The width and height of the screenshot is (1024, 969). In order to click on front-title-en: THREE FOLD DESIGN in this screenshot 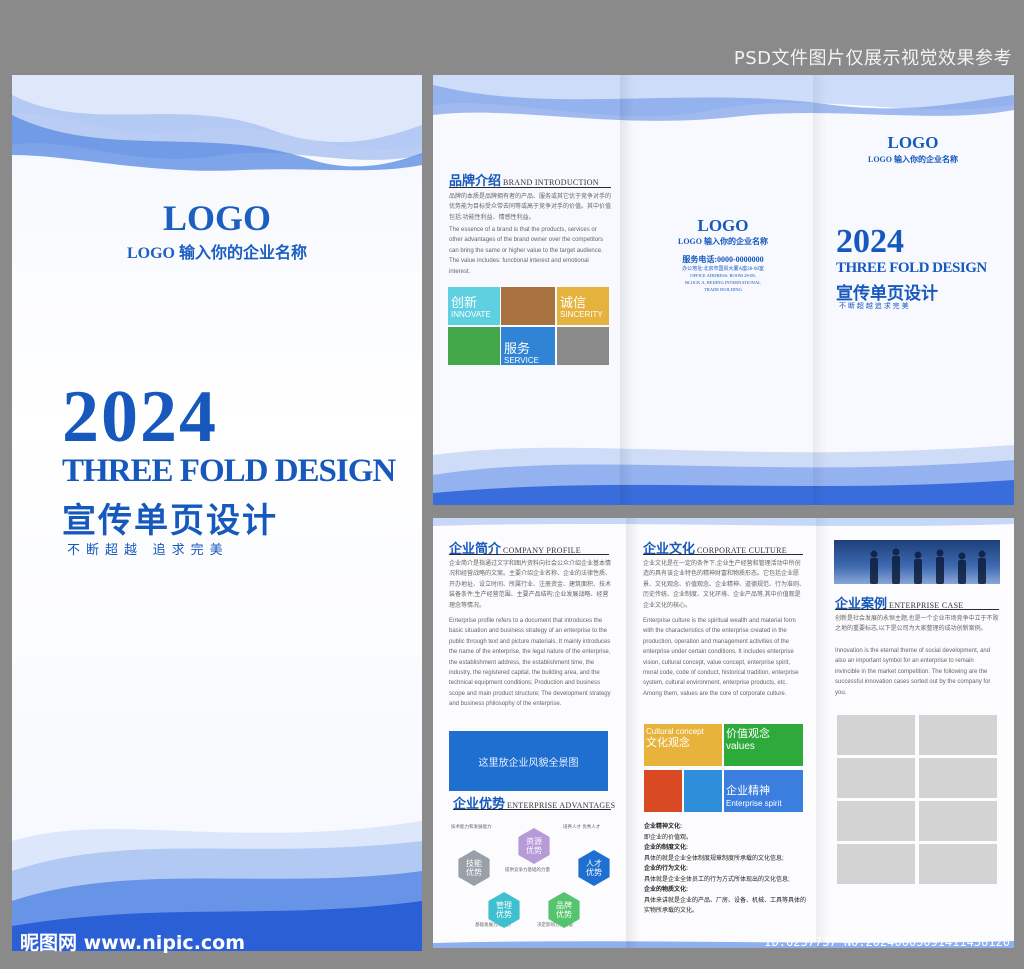, I will do `click(911, 268)`.